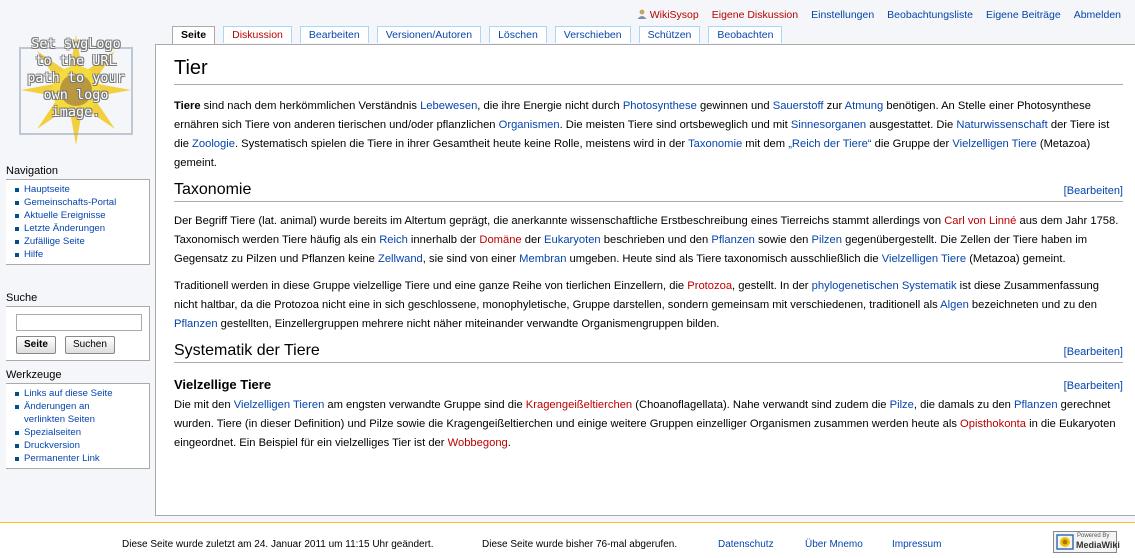 The height and width of the screenshot is (558, 1135). Describe the element at coordinates (79, 254) in the screenshot. I see `sidebar-item-help: Hilfe` at that location.